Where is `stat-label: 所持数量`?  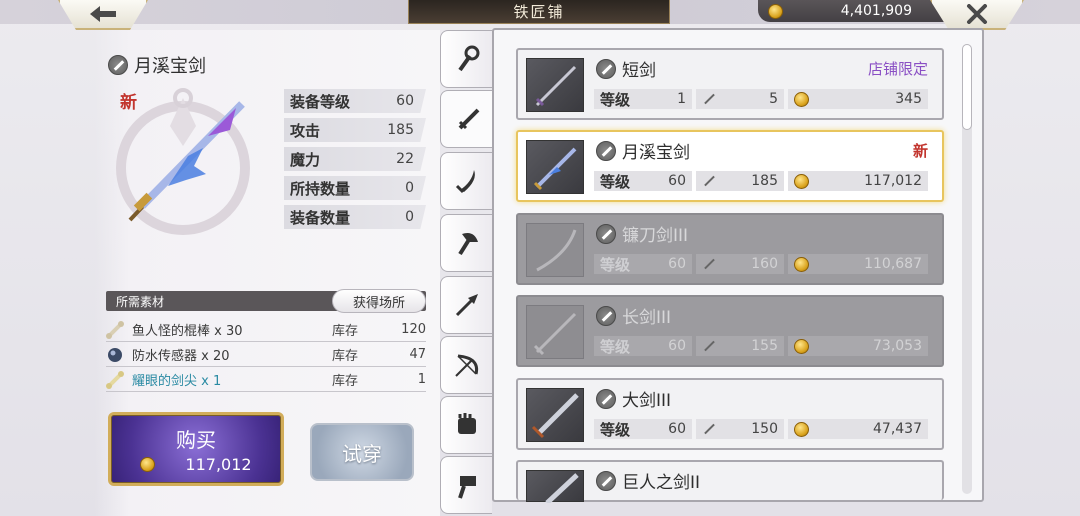 stat-label: 所持数量 is located at coordinates (320, 188).